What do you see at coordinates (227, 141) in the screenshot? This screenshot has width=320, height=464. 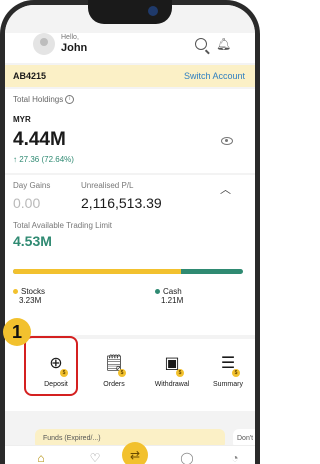 I see `eye-icon` at bounding box center [227, 141].